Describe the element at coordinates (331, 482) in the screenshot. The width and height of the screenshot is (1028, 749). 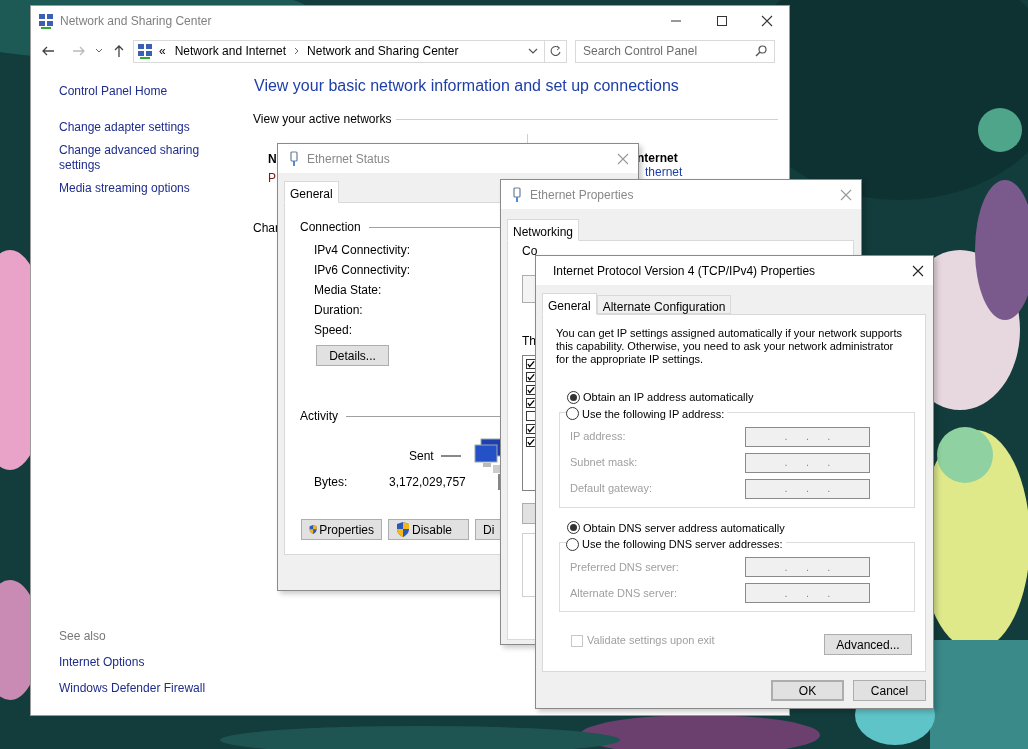
I see `bytes-label: Bytes:` at that location.